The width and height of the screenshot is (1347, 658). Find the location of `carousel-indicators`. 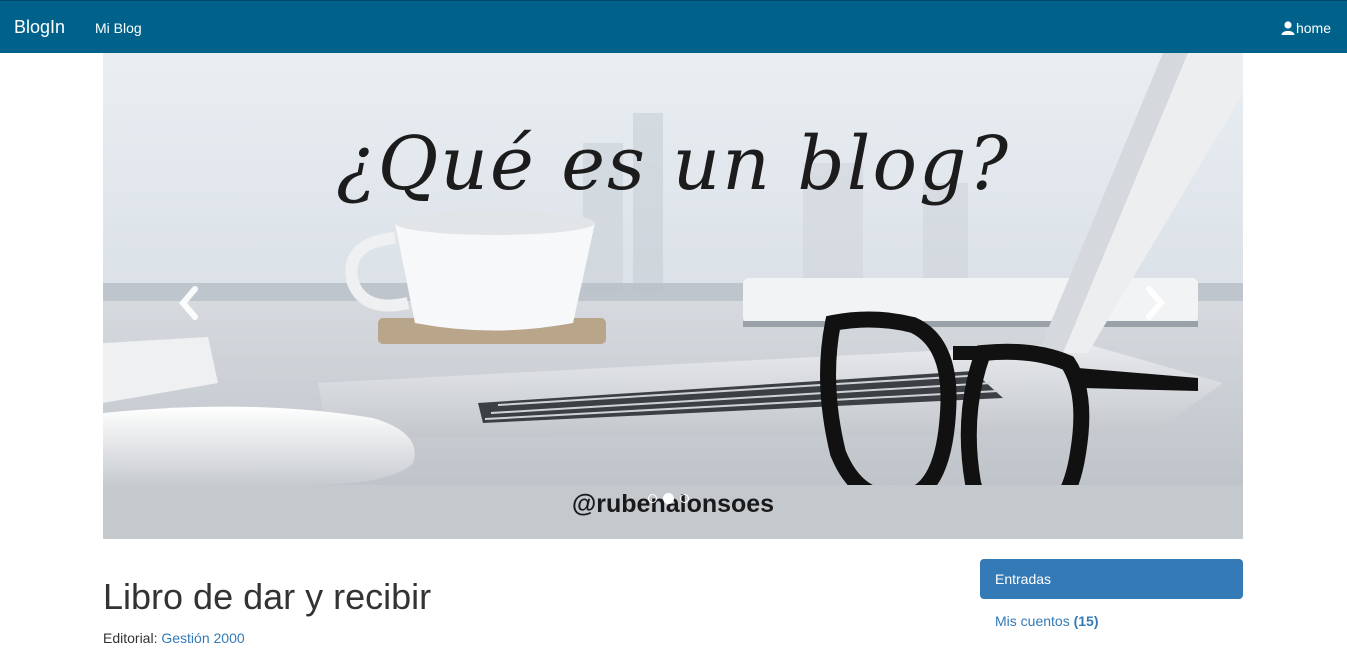

carousel-indicators is located at coordinates (668, 498).